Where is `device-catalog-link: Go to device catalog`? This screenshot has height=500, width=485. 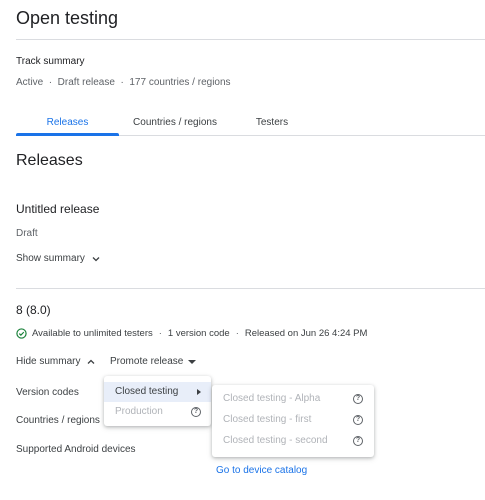 device-catalog-link: Go to device catalog is located at coordinates (261, 470).